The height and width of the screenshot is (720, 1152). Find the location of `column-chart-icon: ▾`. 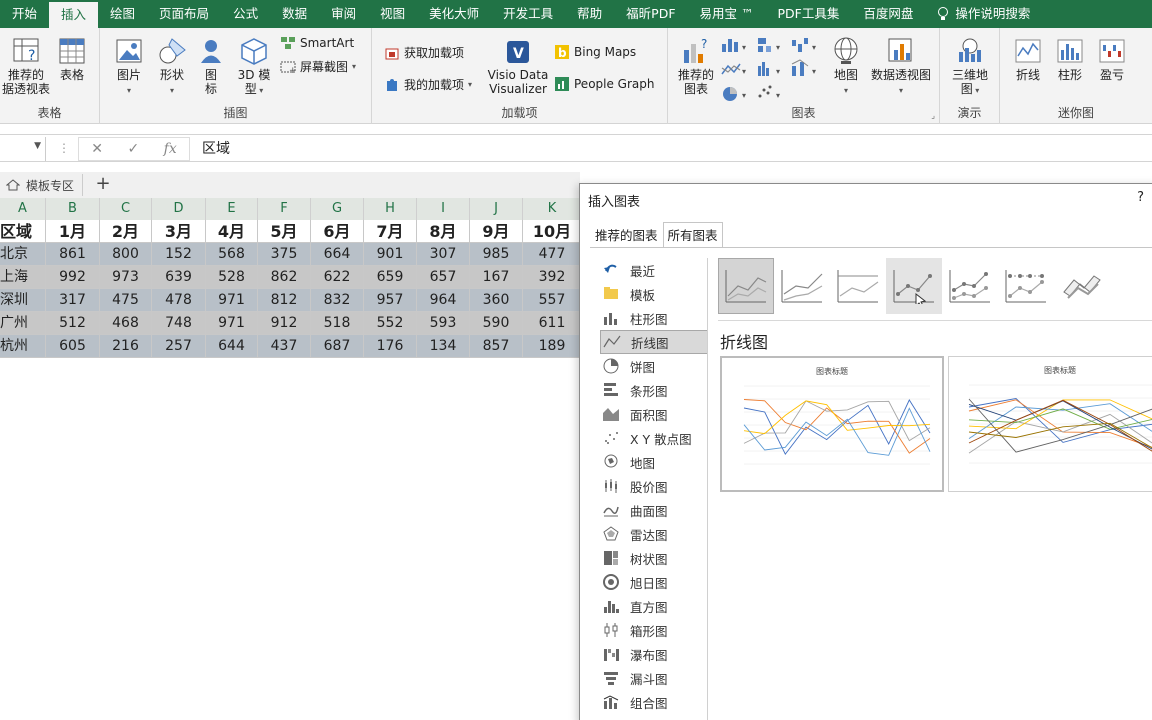

column-chart-icon: ▾ is located at coordinates (734, 45).